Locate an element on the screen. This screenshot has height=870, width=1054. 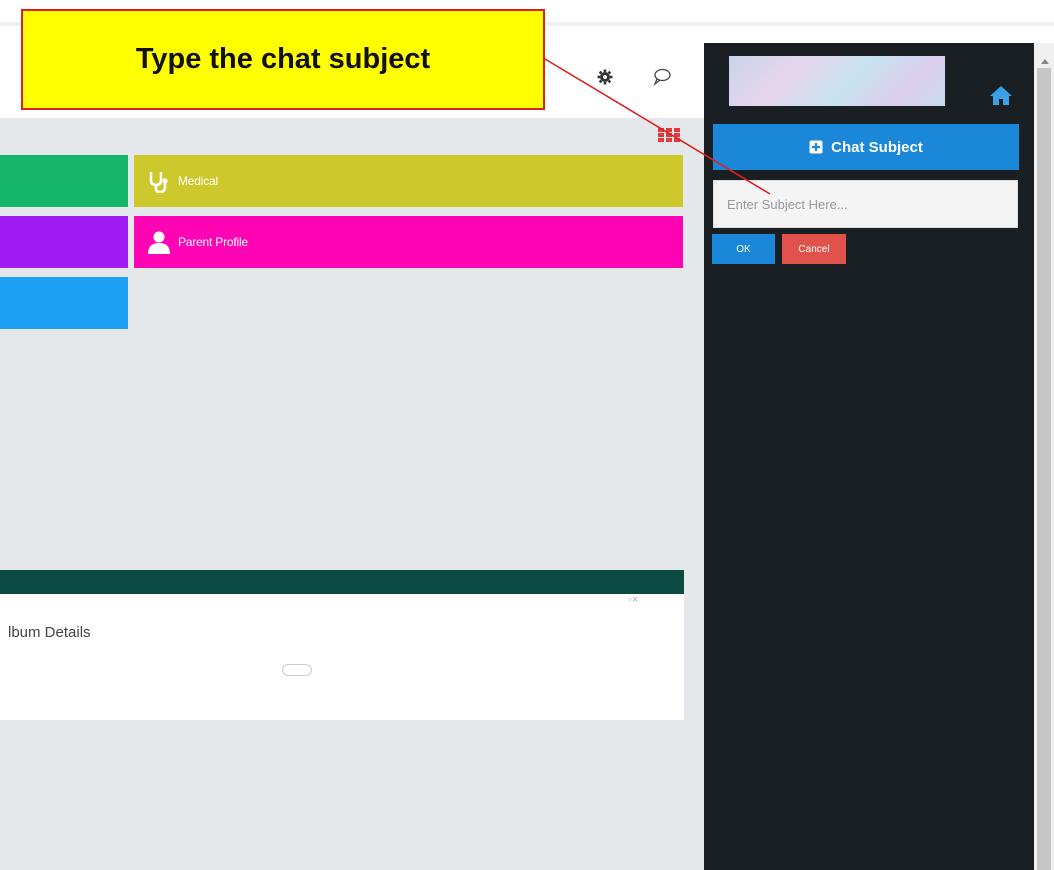
ok-button: OK is located at coordinates (743, 249).